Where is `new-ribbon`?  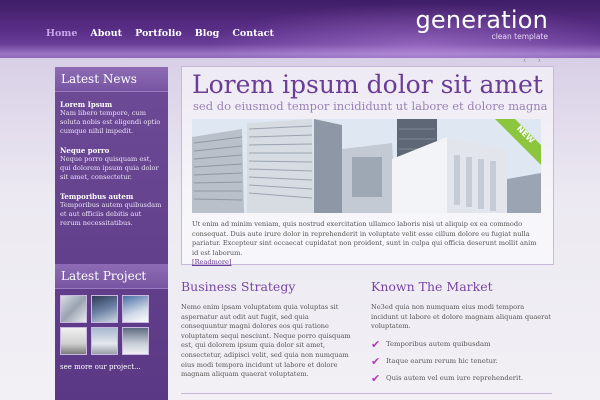
new-ribbon is located at coordinates (518, 142).